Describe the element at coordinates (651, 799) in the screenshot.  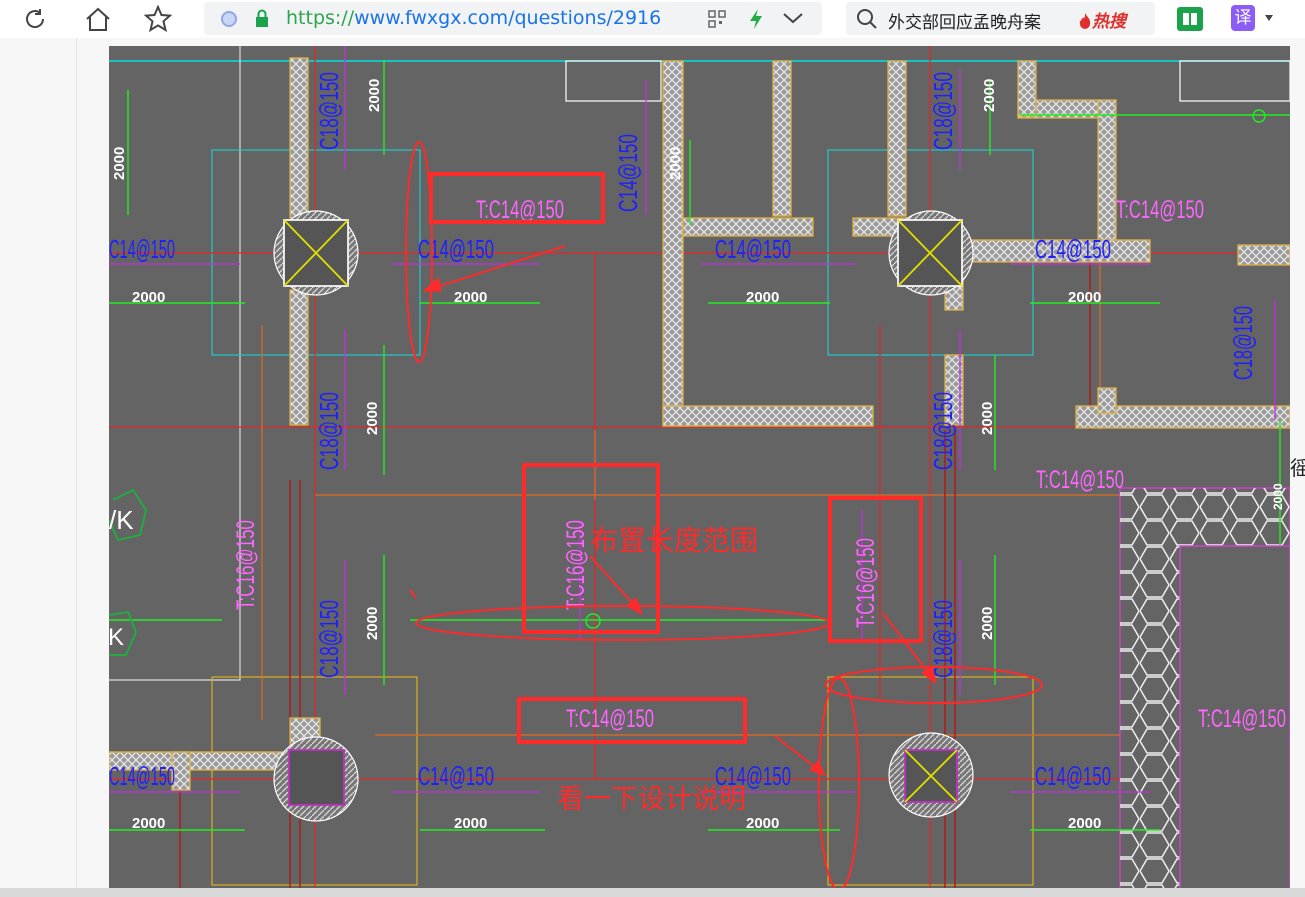
I see `annotation-design-note: 看一下设计说明` at that location.